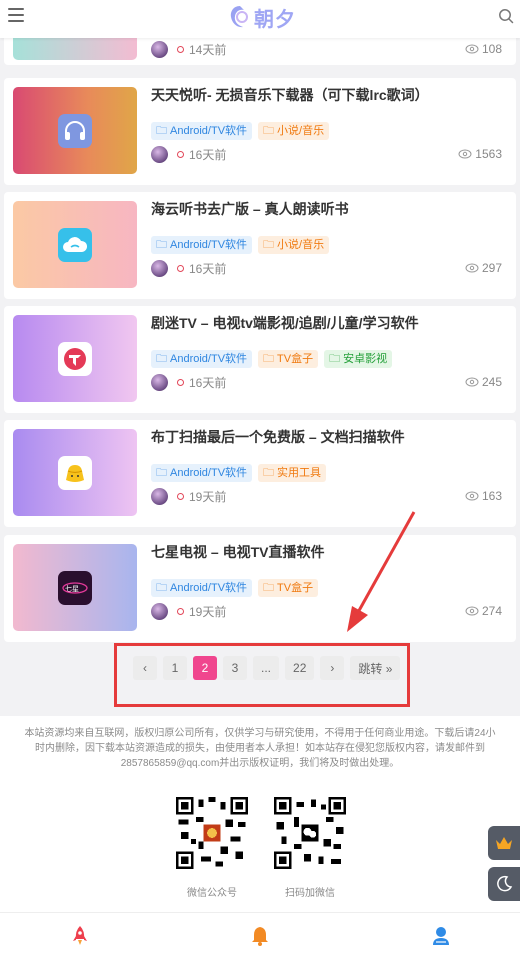 The height and width of the screenshot is (956, 520). Describe the element at coordinates (310, 893) in the screenshot. I see `qr-label: 扫码加微信` at that location.